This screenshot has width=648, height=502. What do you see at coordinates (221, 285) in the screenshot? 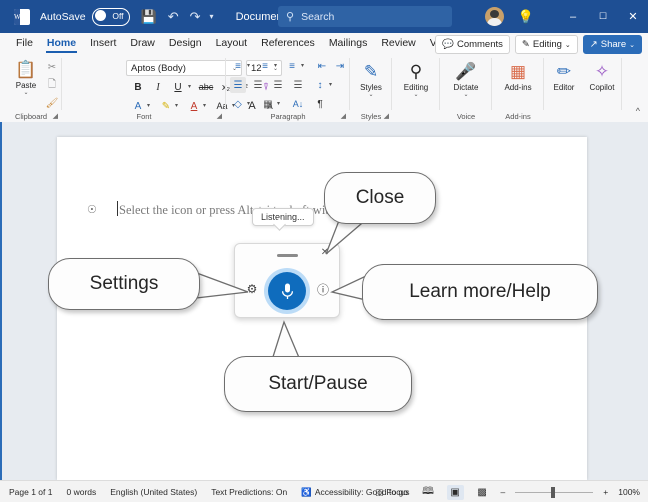
I see `callout-tail-settings` at bounding box center [221, 285].